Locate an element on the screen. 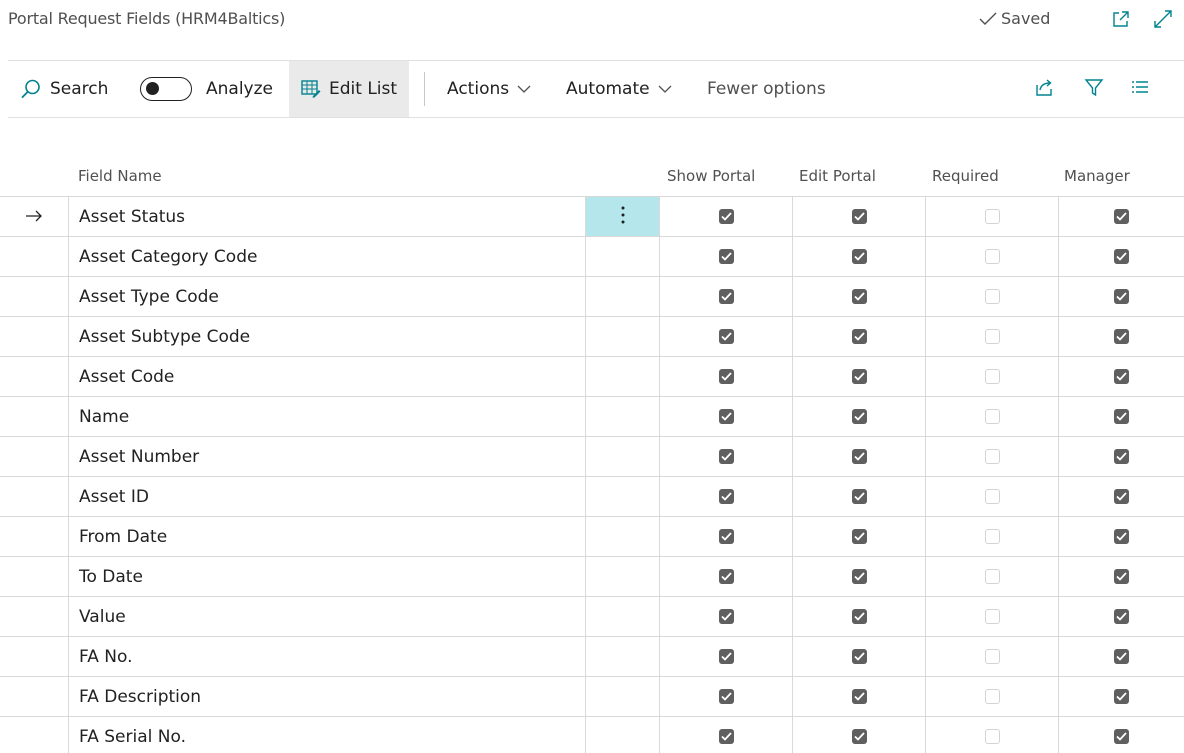 The height and width of the screenshot is (753, 1184). field-name-cell: To Date is located at coordinates (326, 576).